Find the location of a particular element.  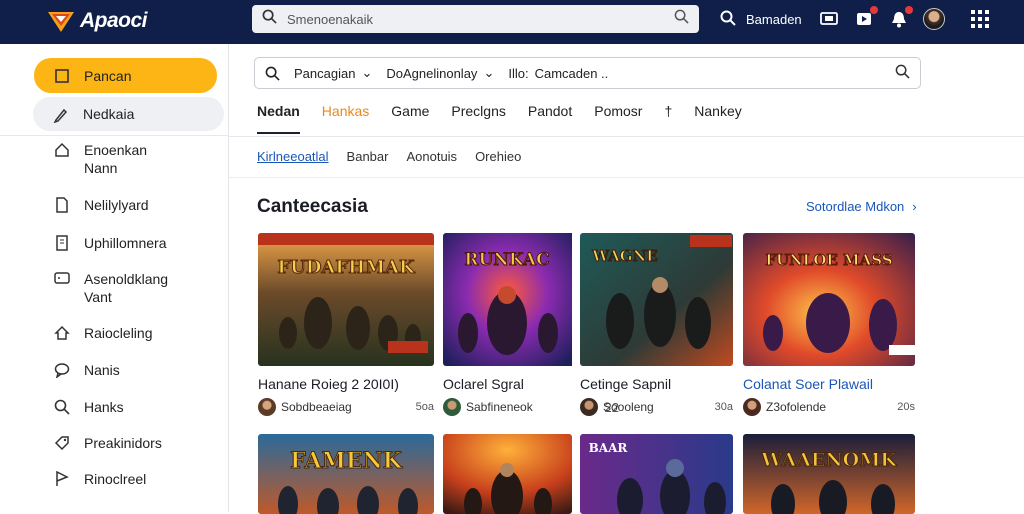

sidebar-item-label: Nanis is located at coordinates (102, 370).